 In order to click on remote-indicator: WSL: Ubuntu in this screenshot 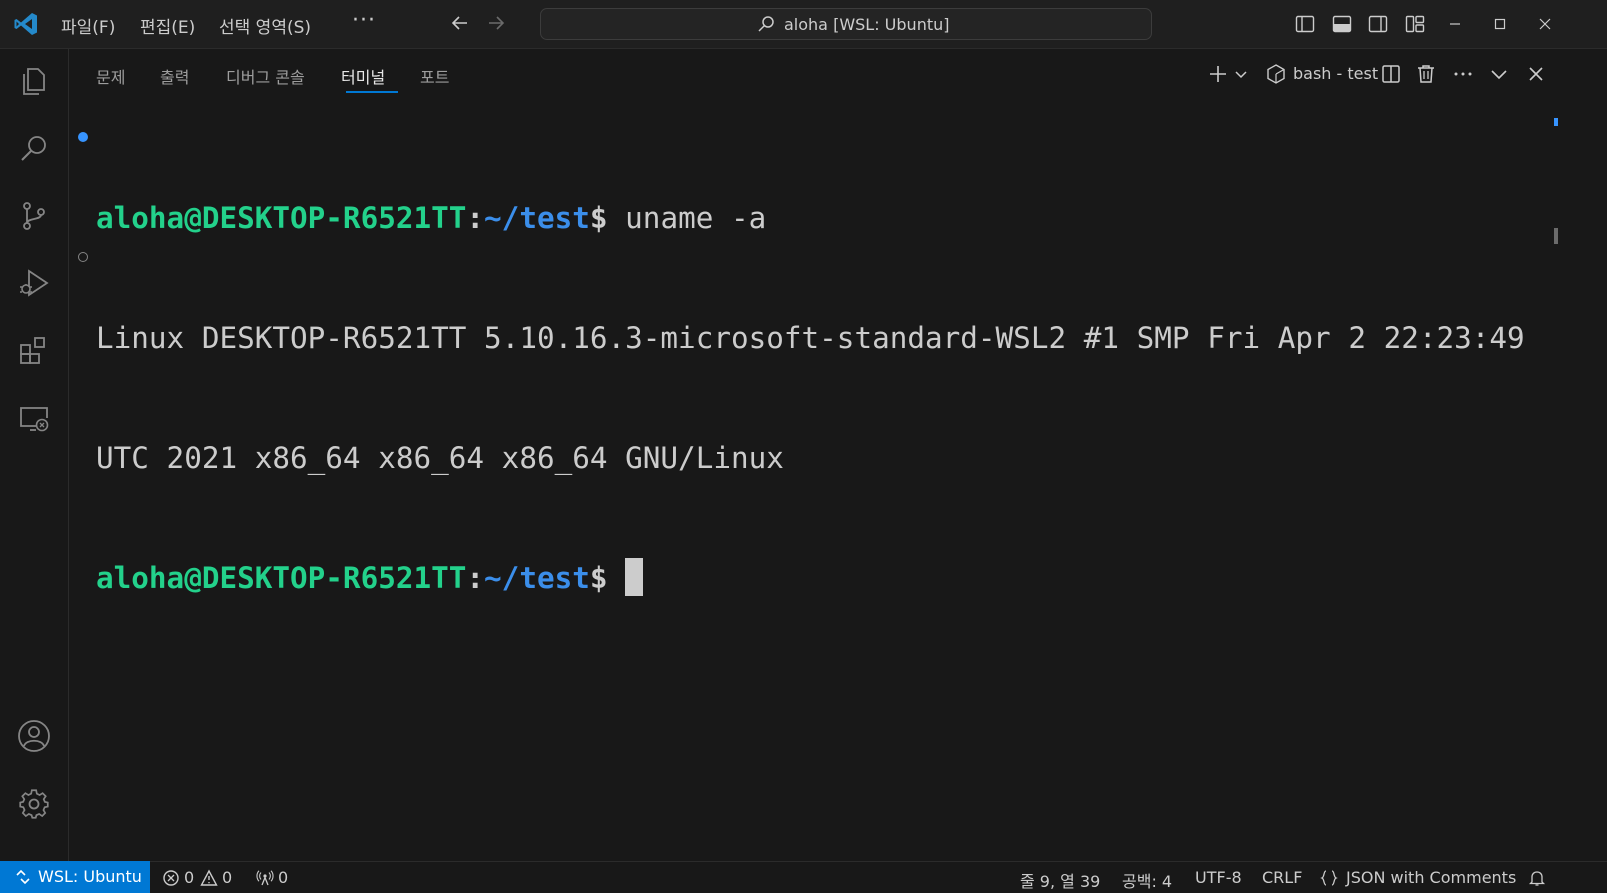, I will do `click(75, 877)`.